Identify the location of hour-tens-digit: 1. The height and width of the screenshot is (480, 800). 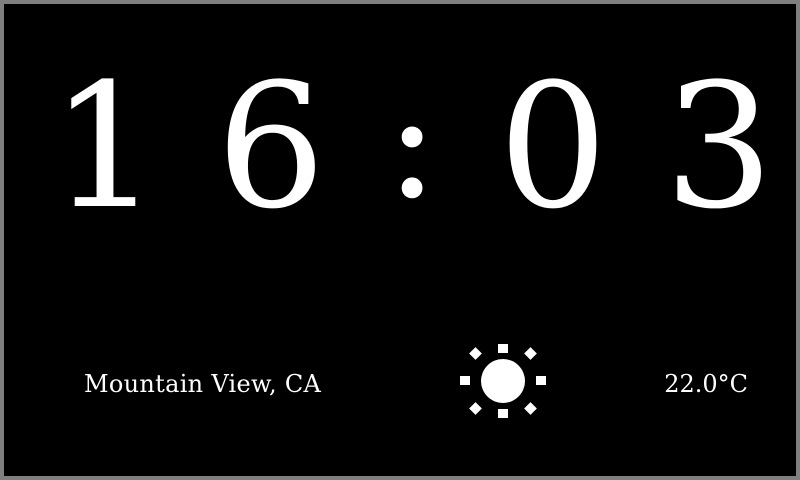
(105, 146).